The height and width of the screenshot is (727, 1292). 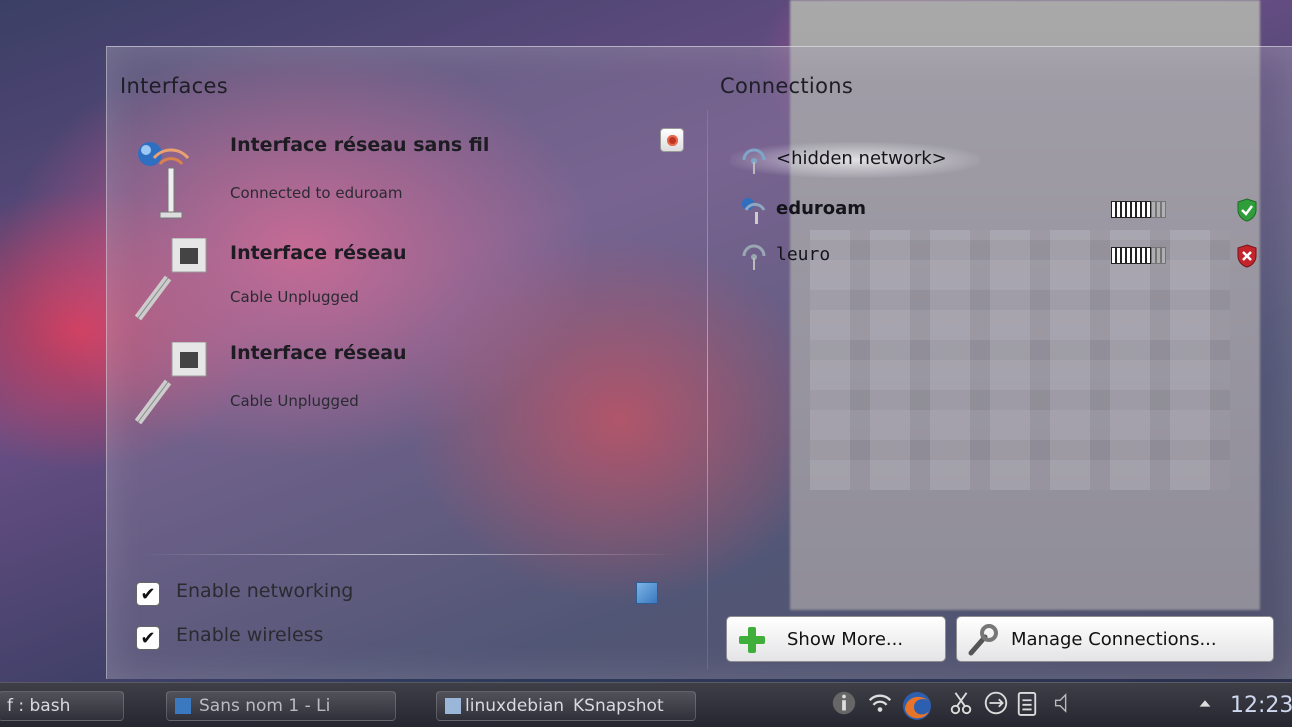 I want to click on connection-name: <hidden network>, so click(x=861, y=158).